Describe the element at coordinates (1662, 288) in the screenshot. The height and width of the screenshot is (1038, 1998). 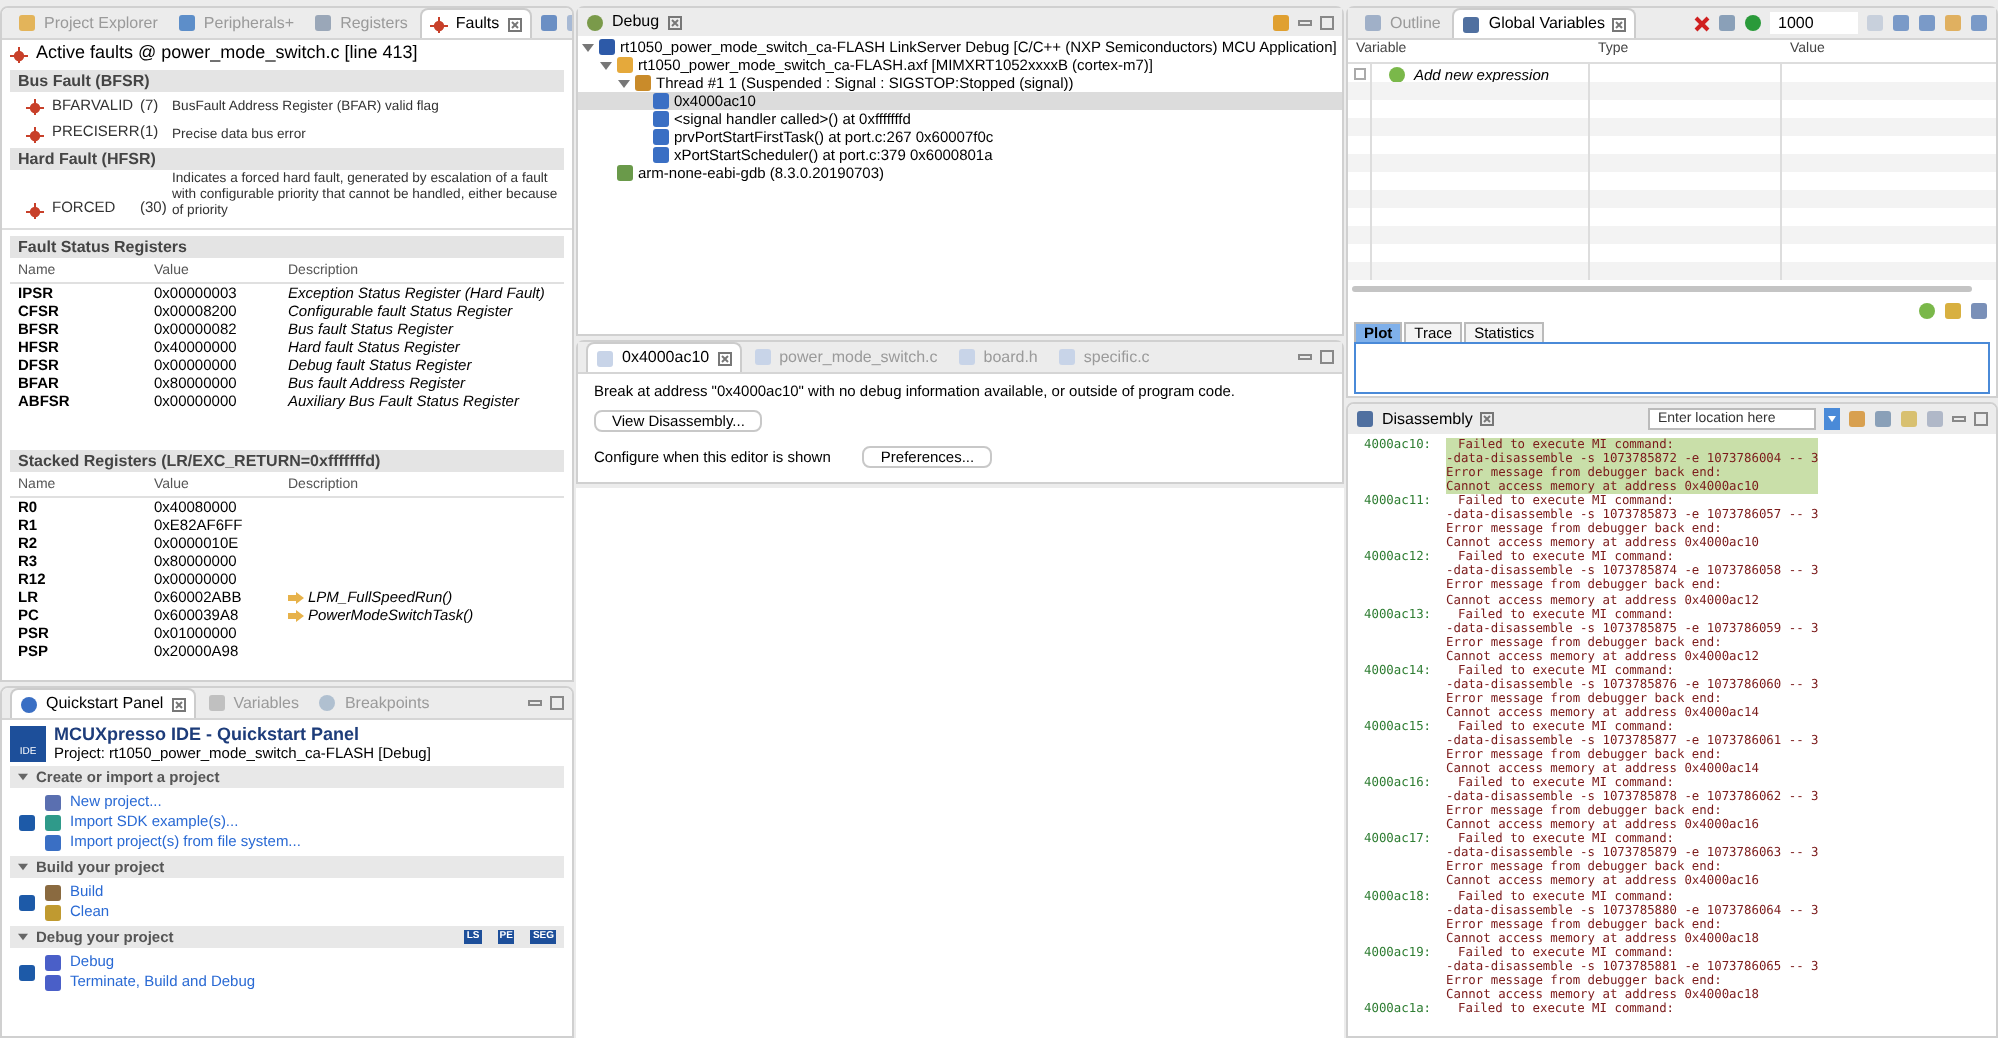
I see `horizontal-scrollbar` at that location.